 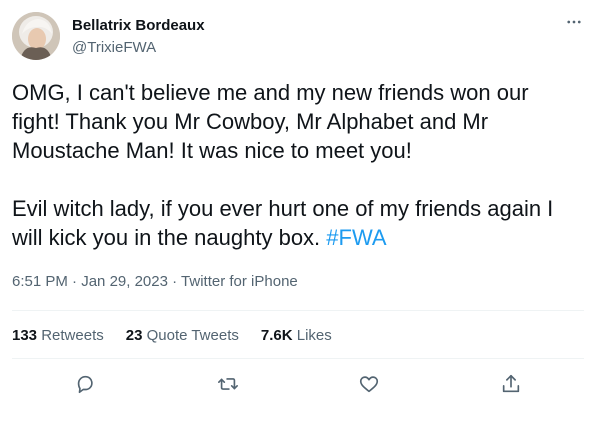 I want to click on share-button, so click(x=511, y=384).